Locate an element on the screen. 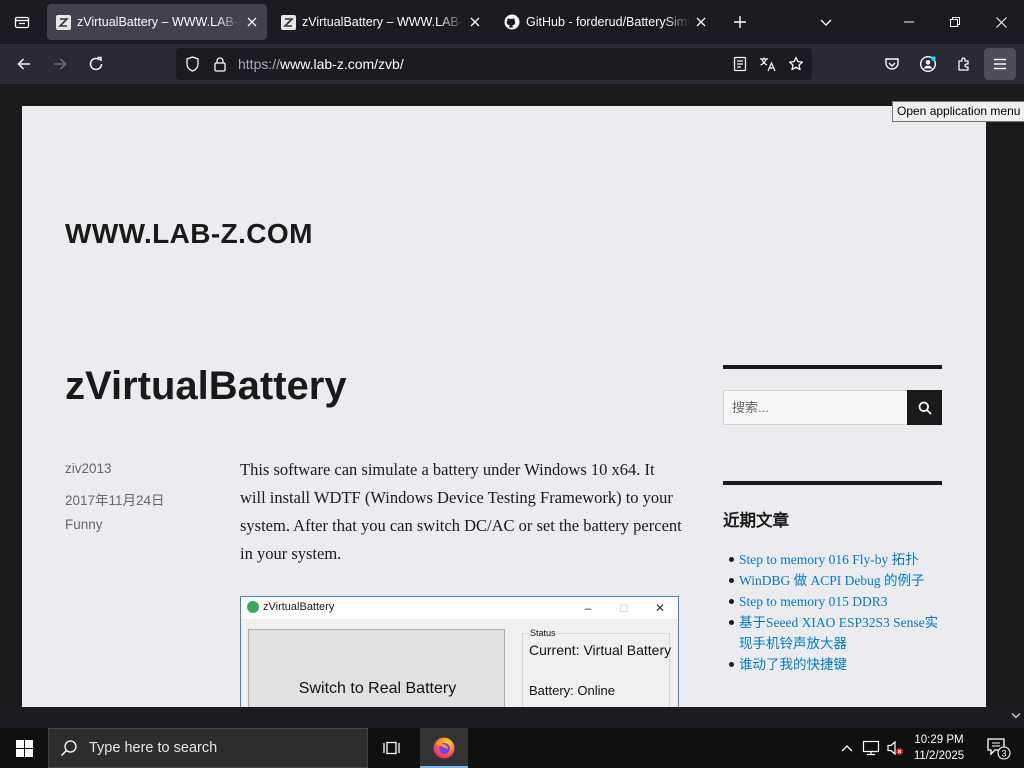 The width and height of the screenshot is (1024, 768). recent-post-link: Step to memory 016 Fly-by 拓扑 is located at coordinates (839, 559).